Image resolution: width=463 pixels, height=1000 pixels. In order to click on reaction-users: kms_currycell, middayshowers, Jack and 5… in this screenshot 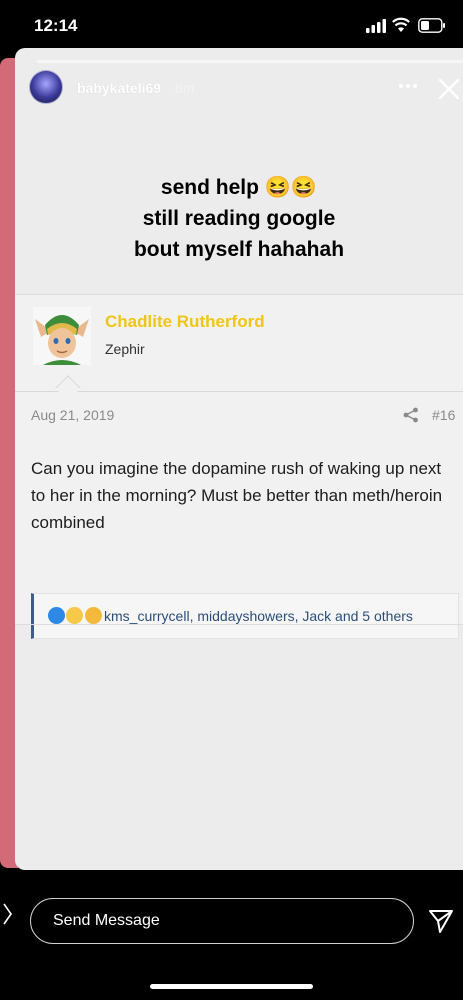, I will do `click(258, 616)`.